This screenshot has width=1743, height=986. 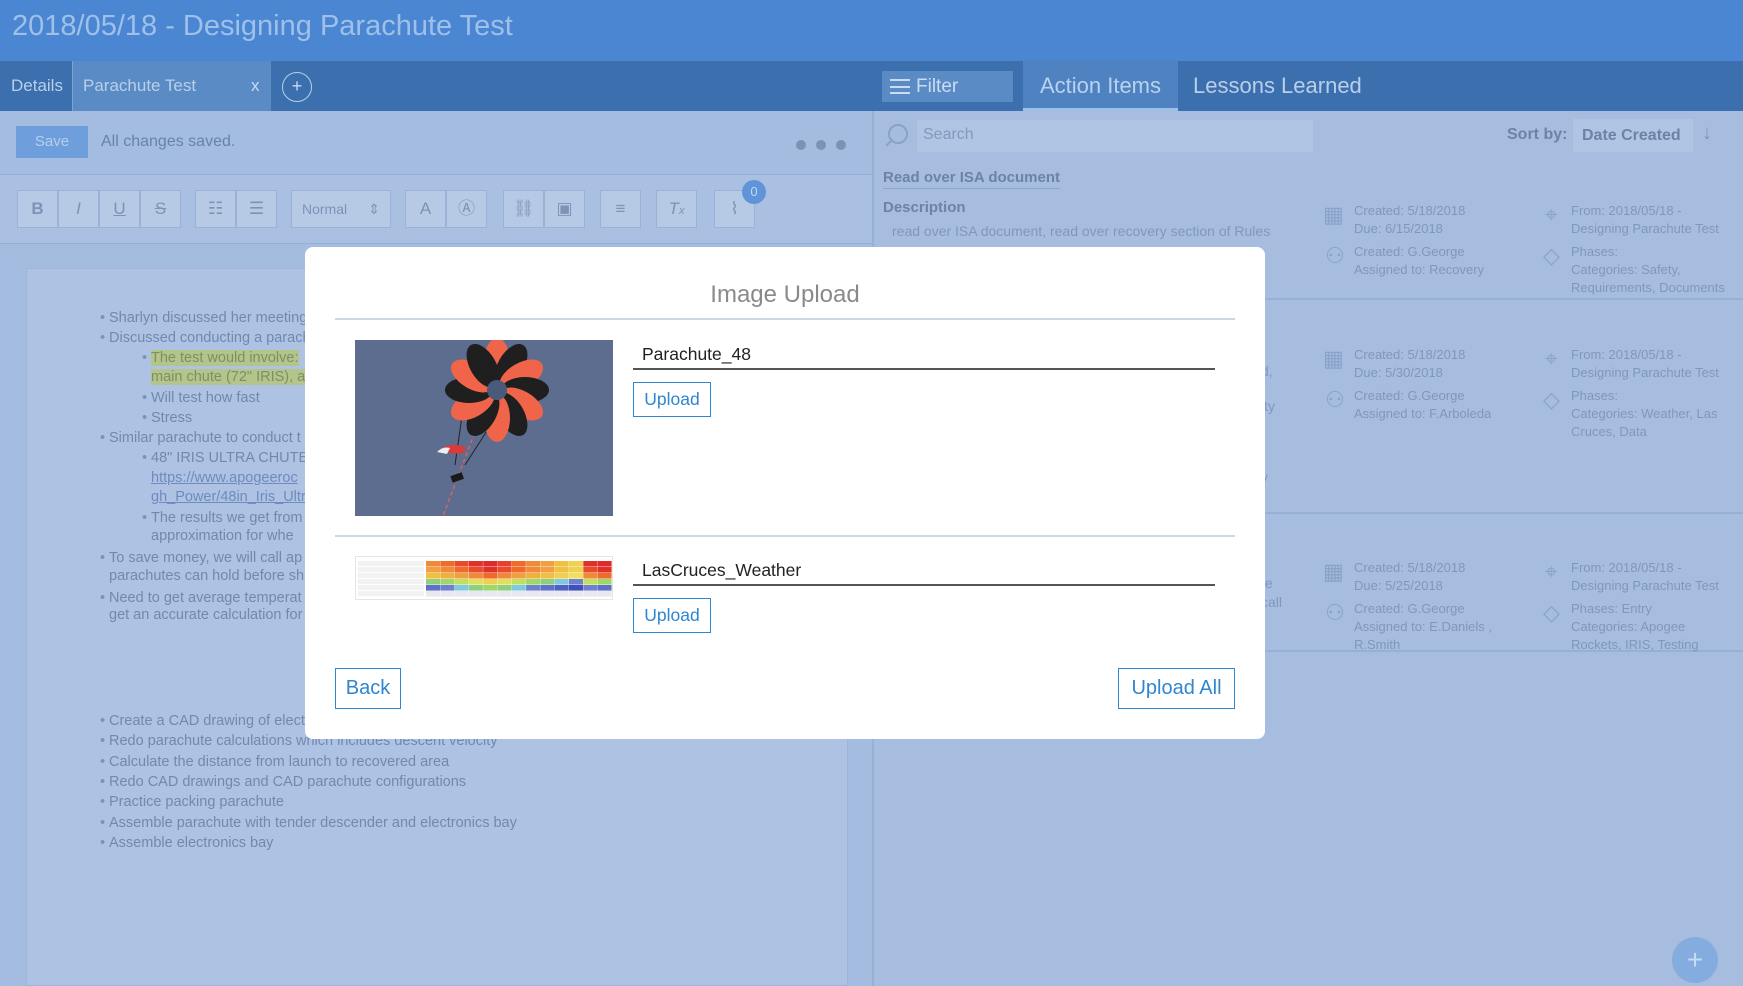 What do you see at coordinates (564, 209) in the screenshot?
I see `image-icon: ▣` at bounding box center [564, 209].